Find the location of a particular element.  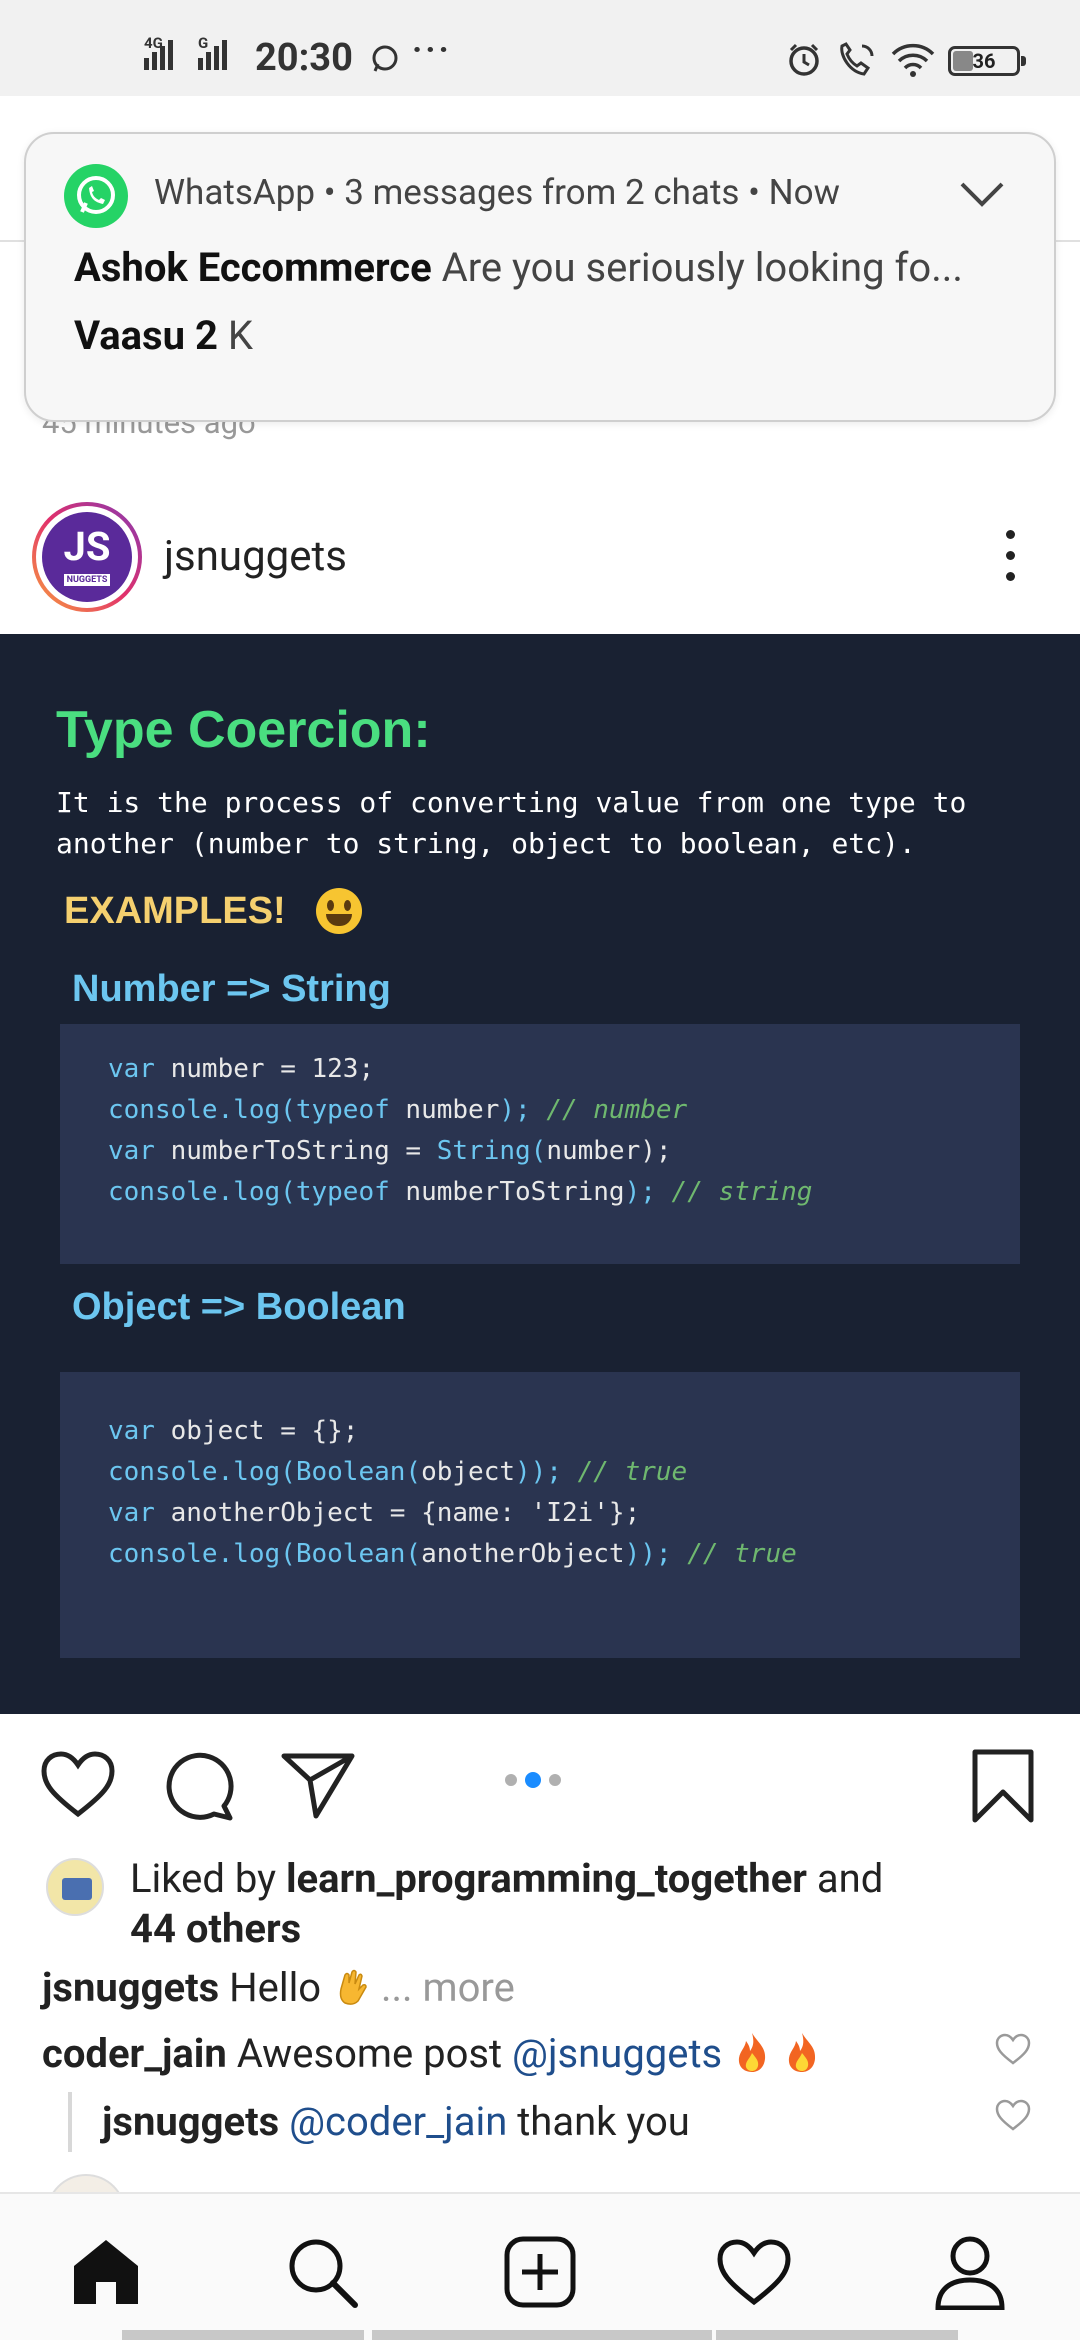

comment: coder_jain Awesome post @jsnuggets is located at coordinates (432, 2053).